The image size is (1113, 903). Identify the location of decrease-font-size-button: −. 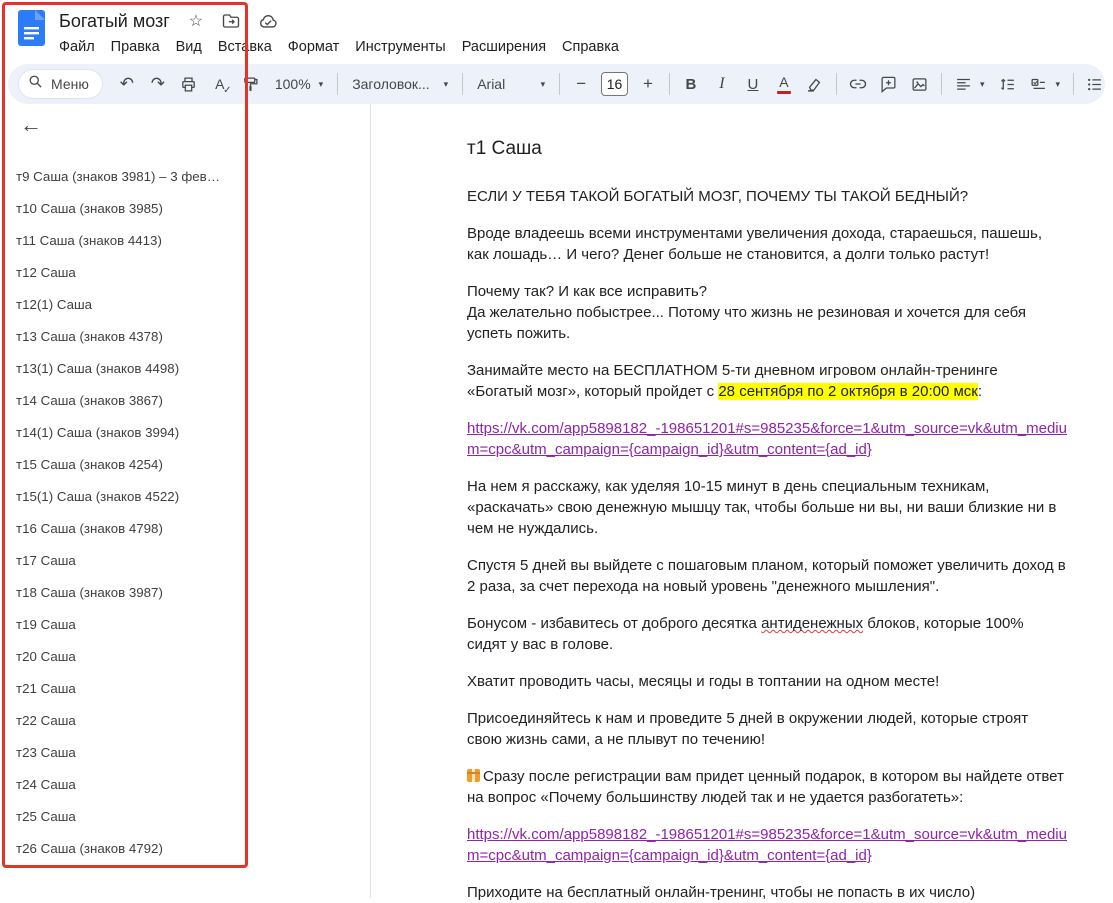
(581, 84).